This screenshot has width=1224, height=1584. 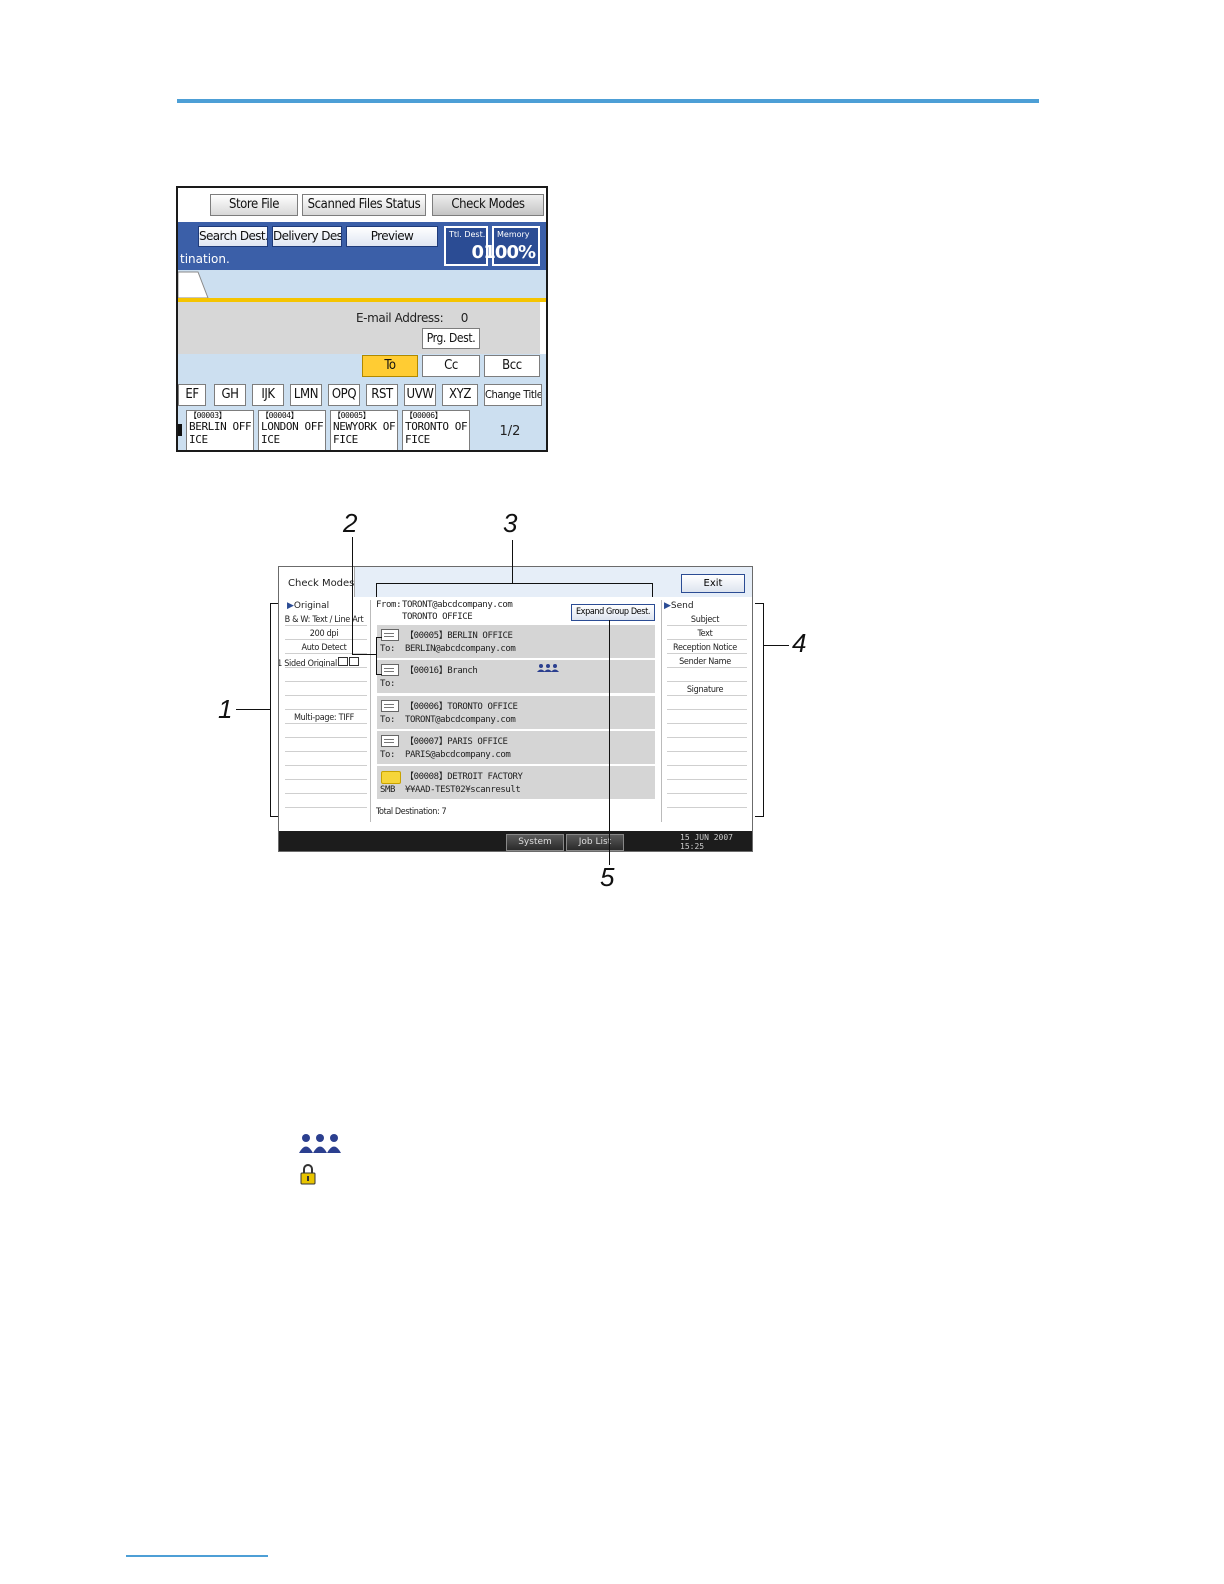 I want to click on exit-button: Exit, so click(x=713, y=583).